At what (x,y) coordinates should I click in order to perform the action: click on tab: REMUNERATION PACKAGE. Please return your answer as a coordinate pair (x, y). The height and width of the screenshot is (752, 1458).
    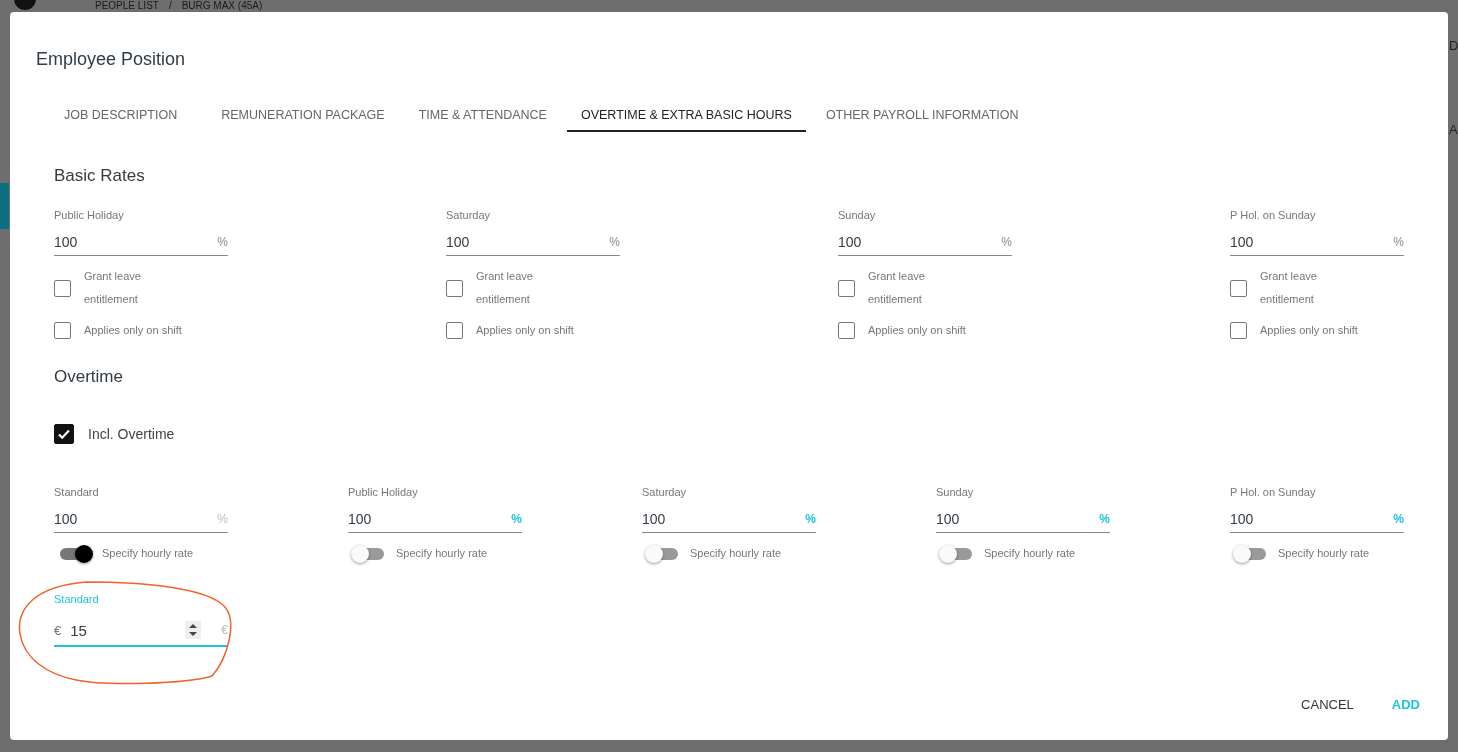
    Looking at the image, I should click on (303, 116).